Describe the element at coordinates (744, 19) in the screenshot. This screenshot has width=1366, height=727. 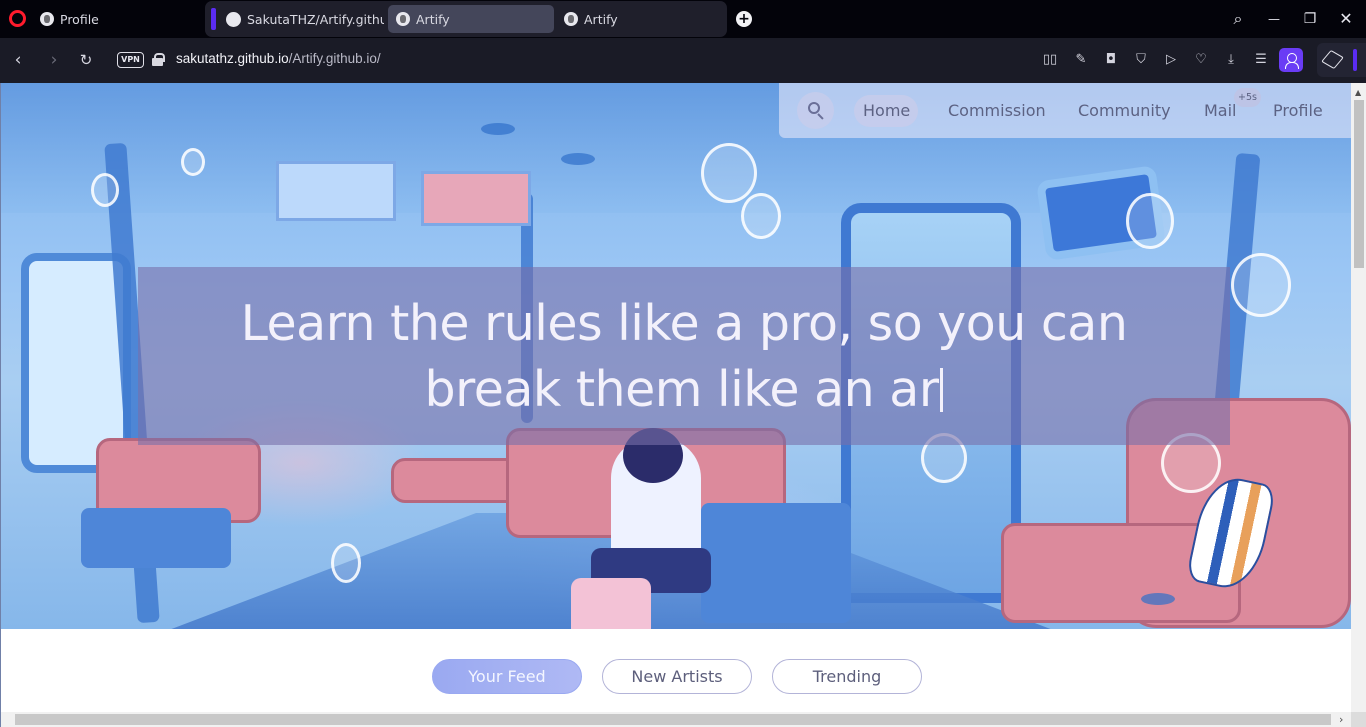
I see `new-tab-button: +` at that location.